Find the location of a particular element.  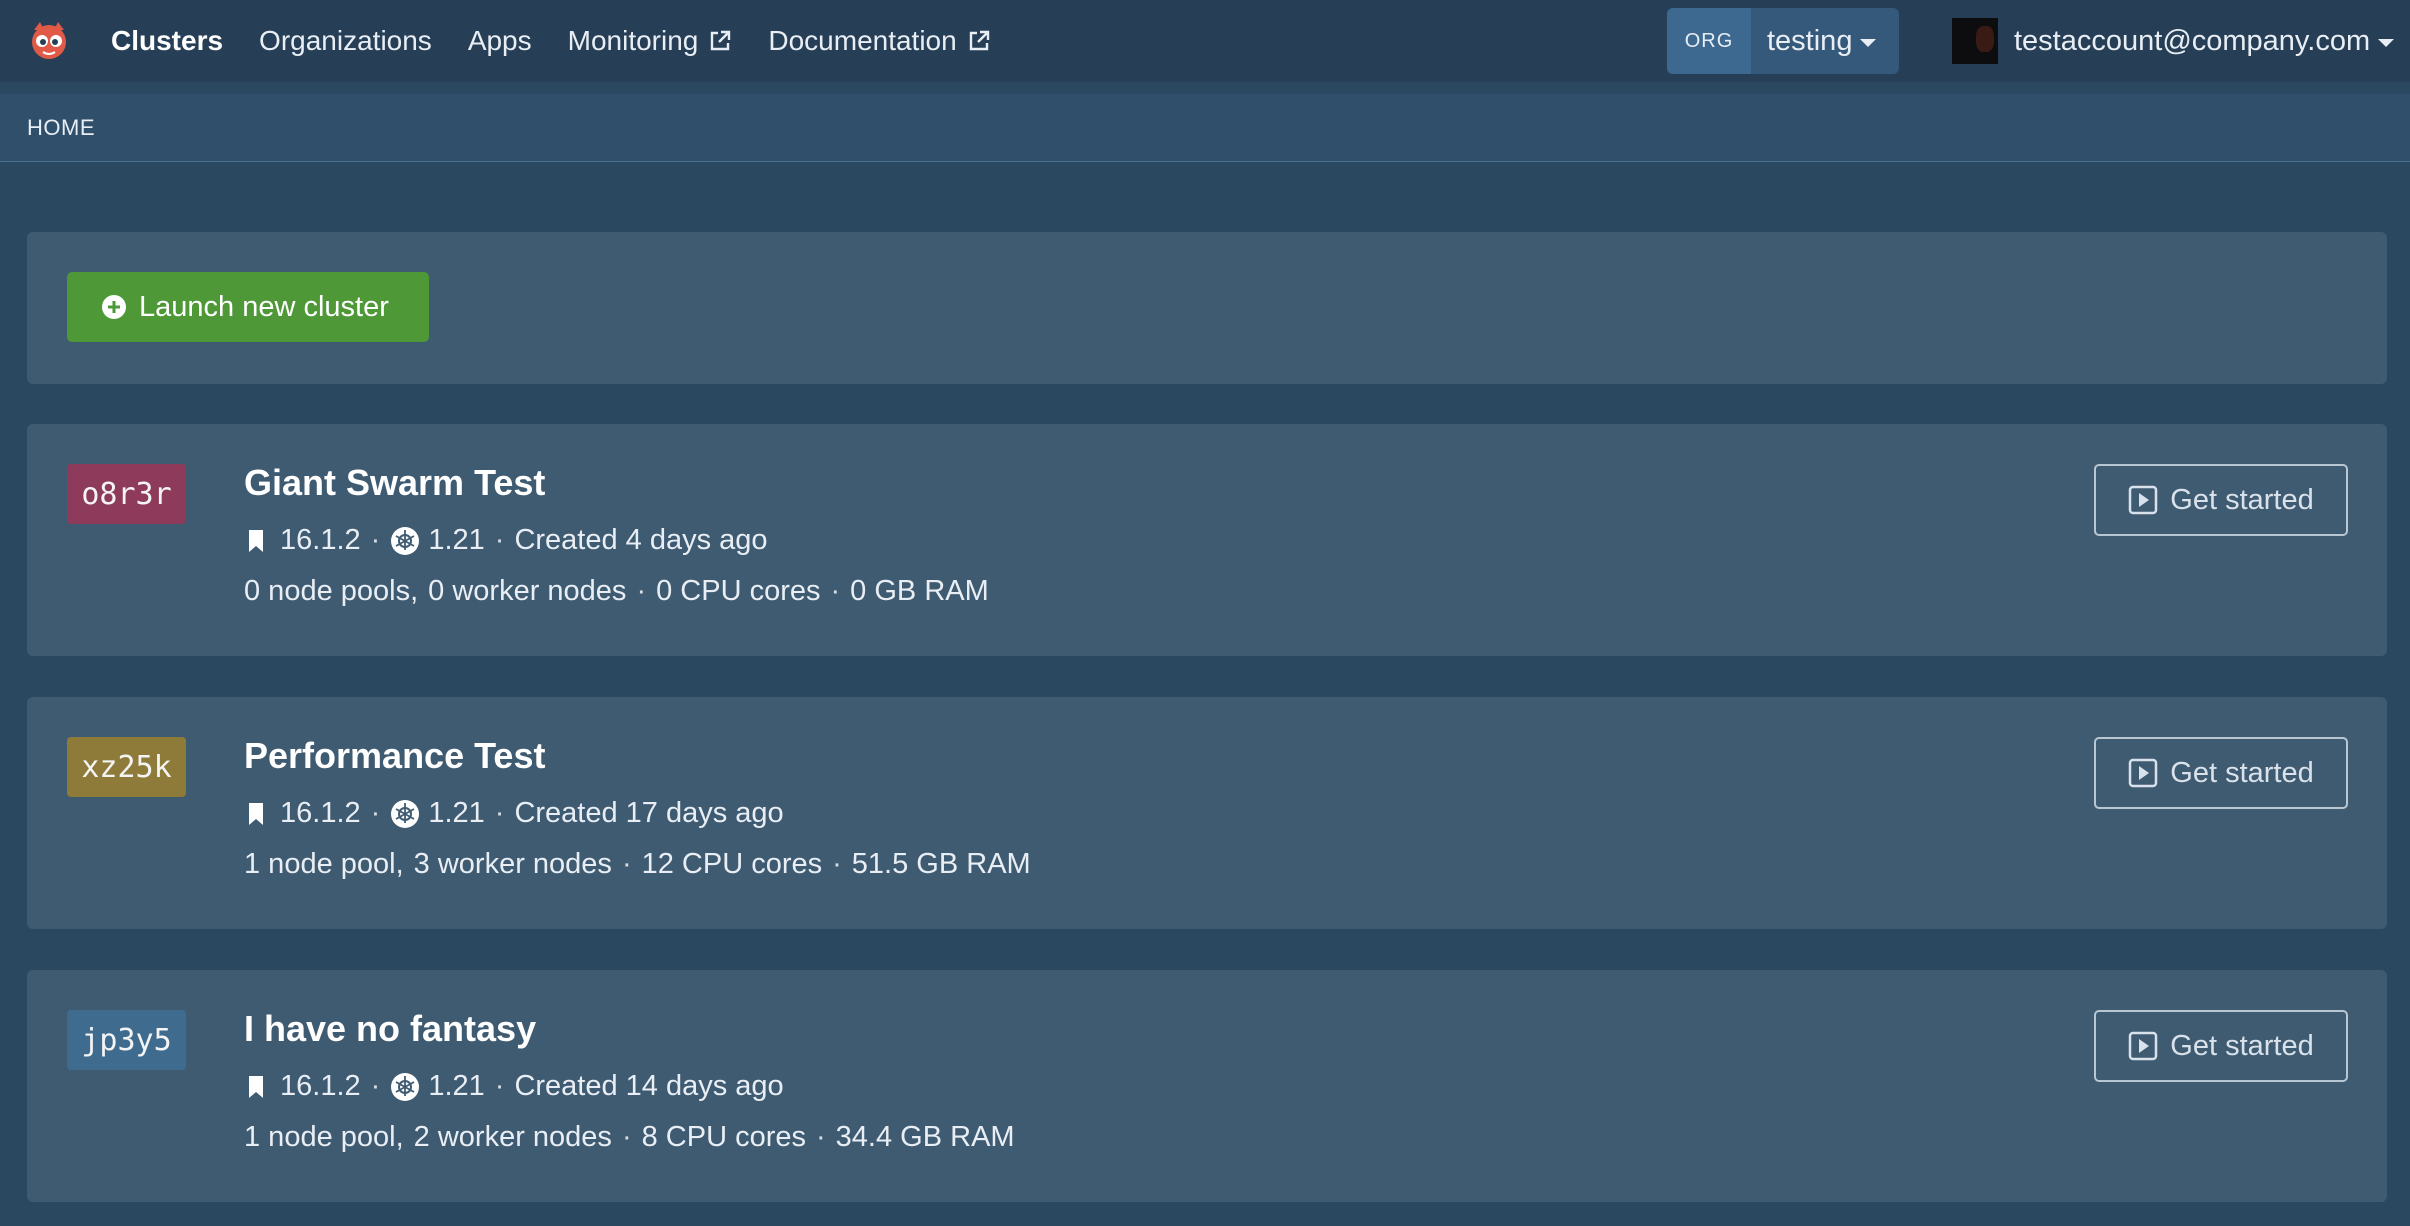

launch-panel: Launch new cluster is located at coordinates (1207, 308).